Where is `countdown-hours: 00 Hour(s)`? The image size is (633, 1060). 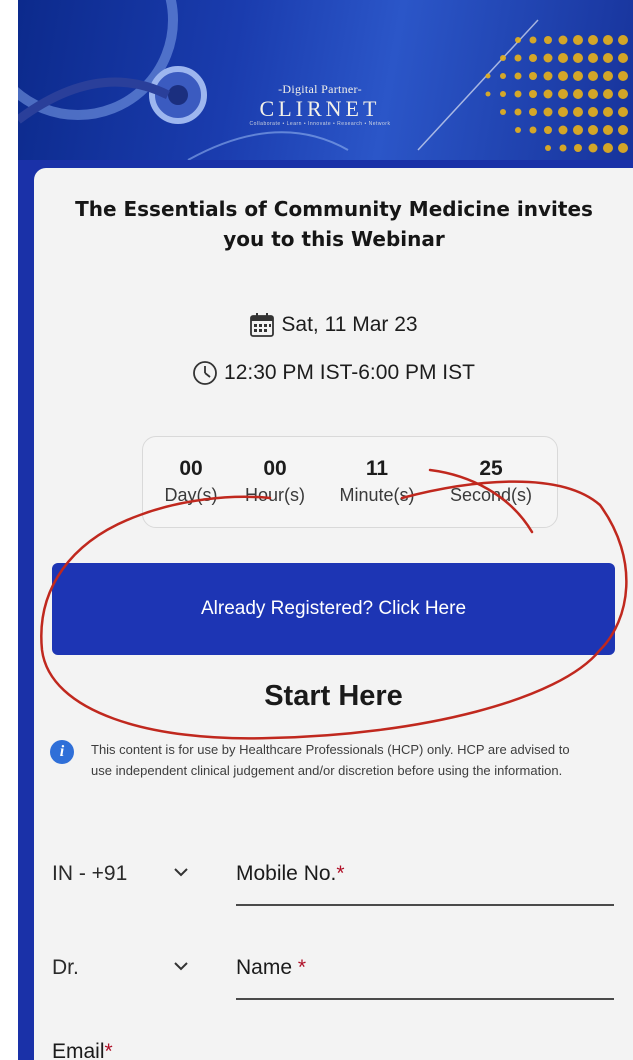
countdown-hours: 00 Hour(s) is located at coordinates (275, 481).